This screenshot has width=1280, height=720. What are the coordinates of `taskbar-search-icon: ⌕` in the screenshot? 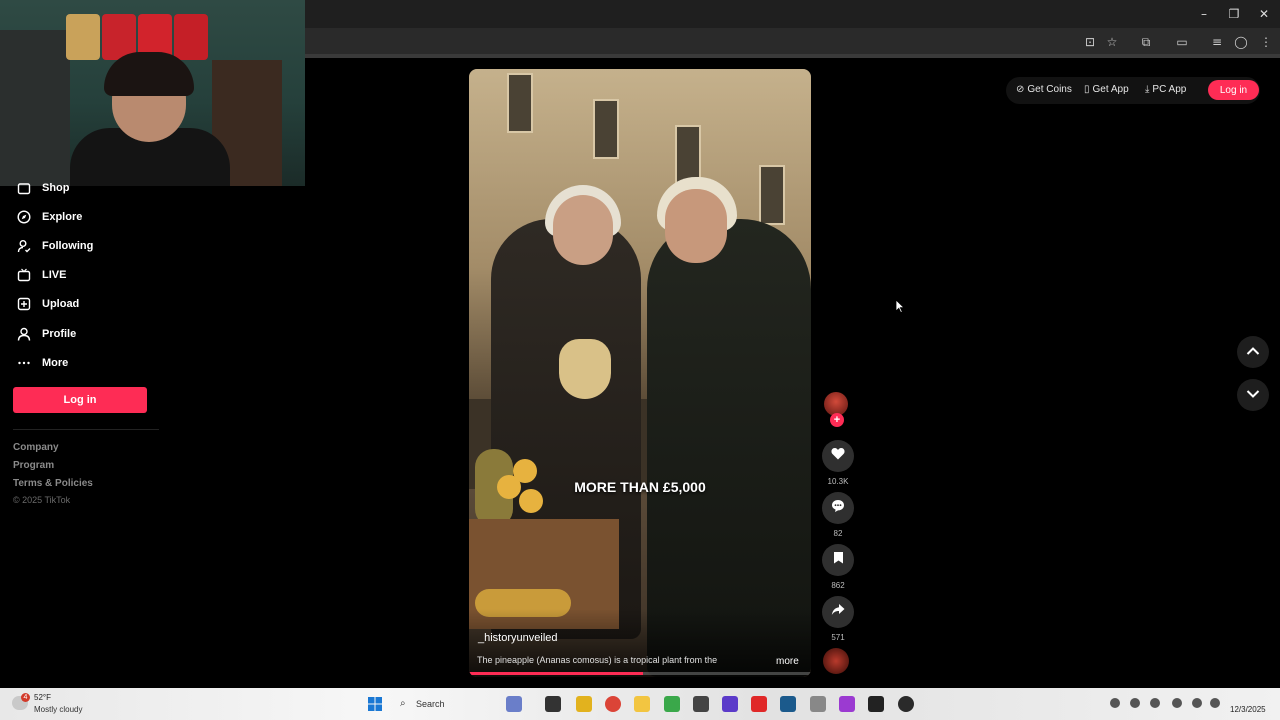 It's located at (403, 703).